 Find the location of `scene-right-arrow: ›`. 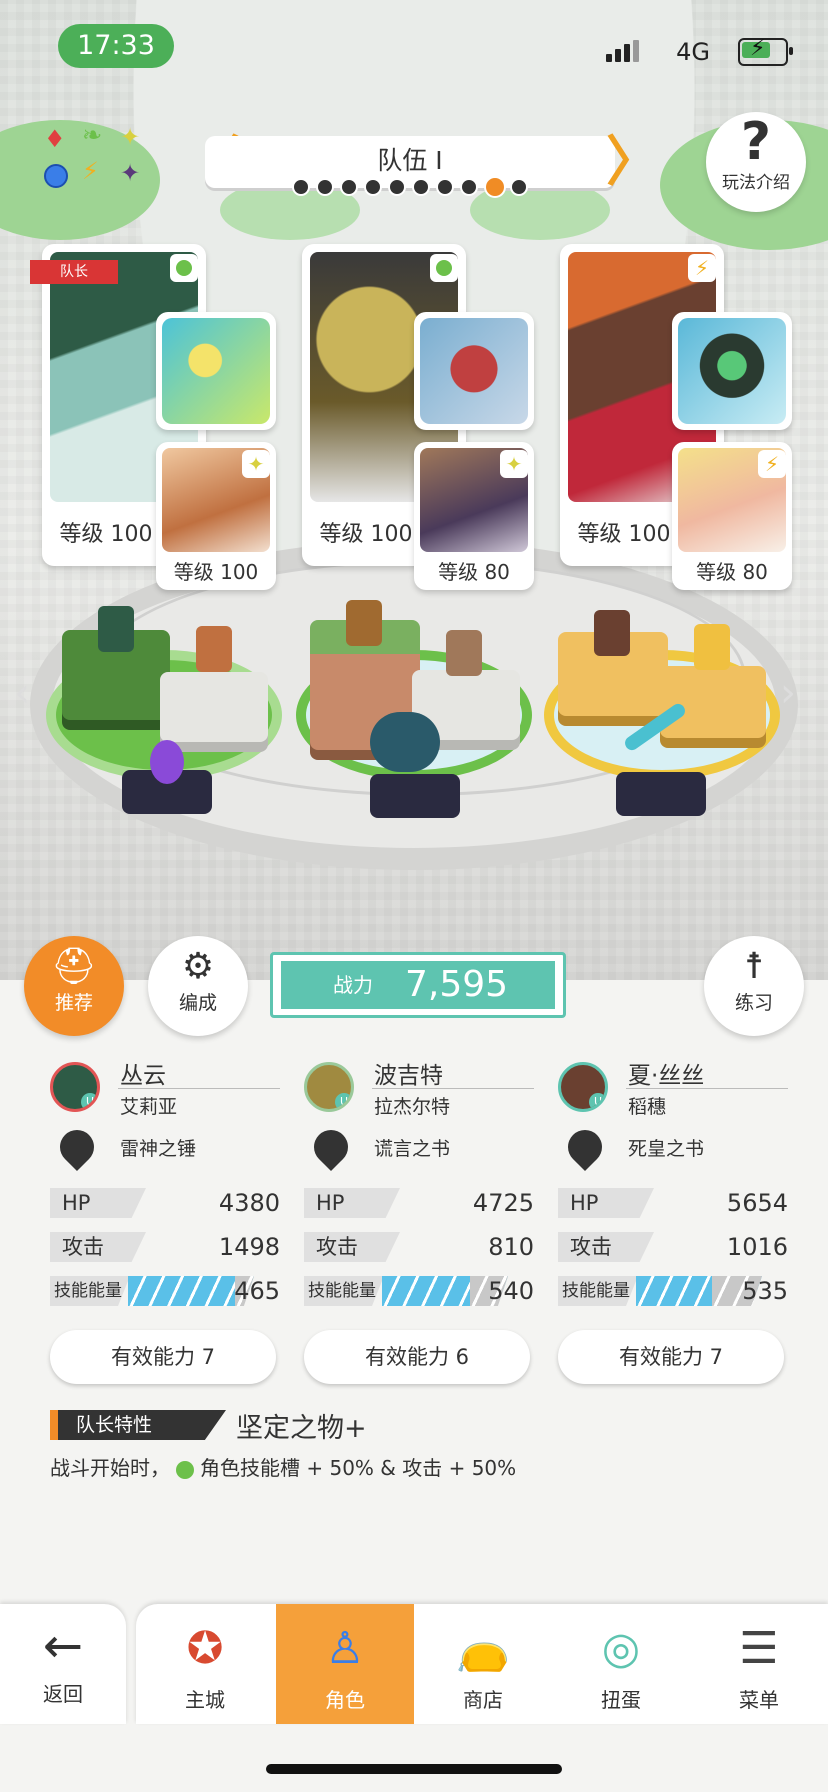

scene-right-arrow: › is located at coordinates (788, 693).